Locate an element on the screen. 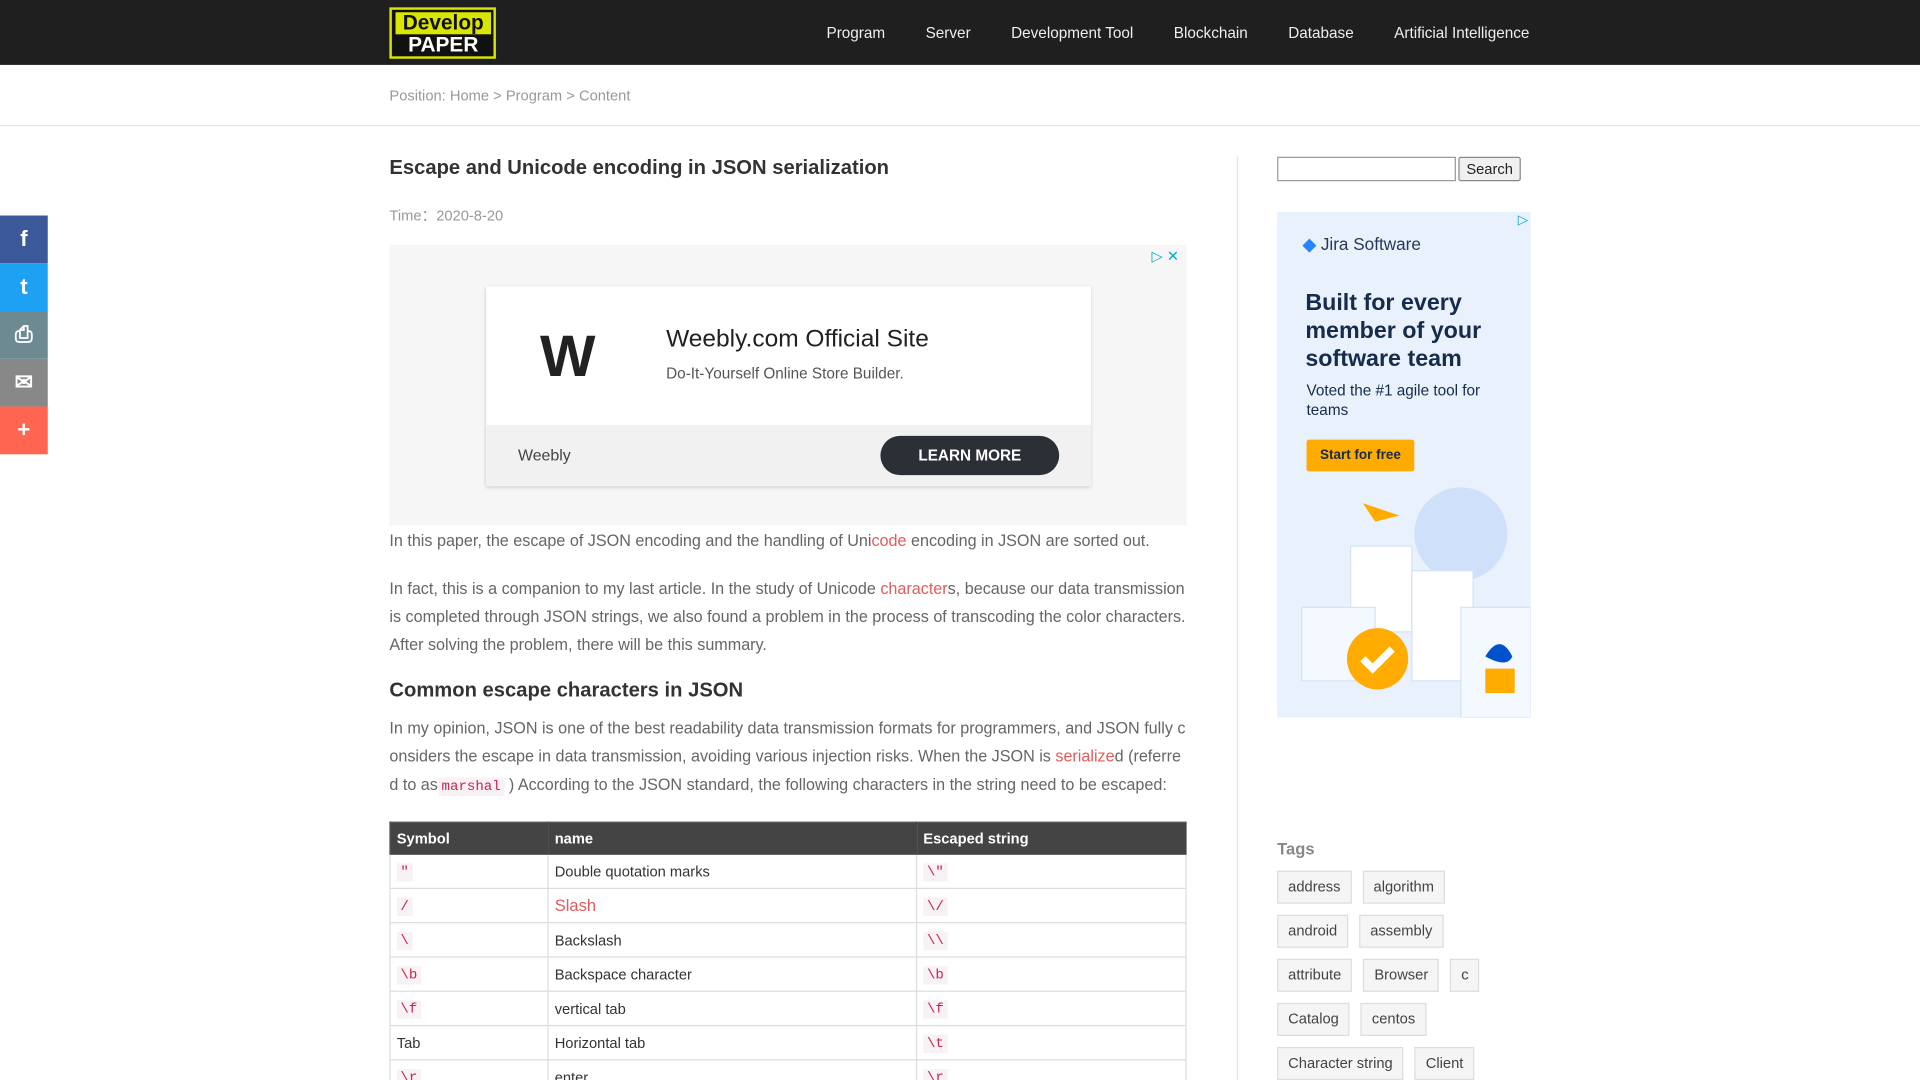  article-time: Time：2020-8-20 is located at coordinates (446, 215).